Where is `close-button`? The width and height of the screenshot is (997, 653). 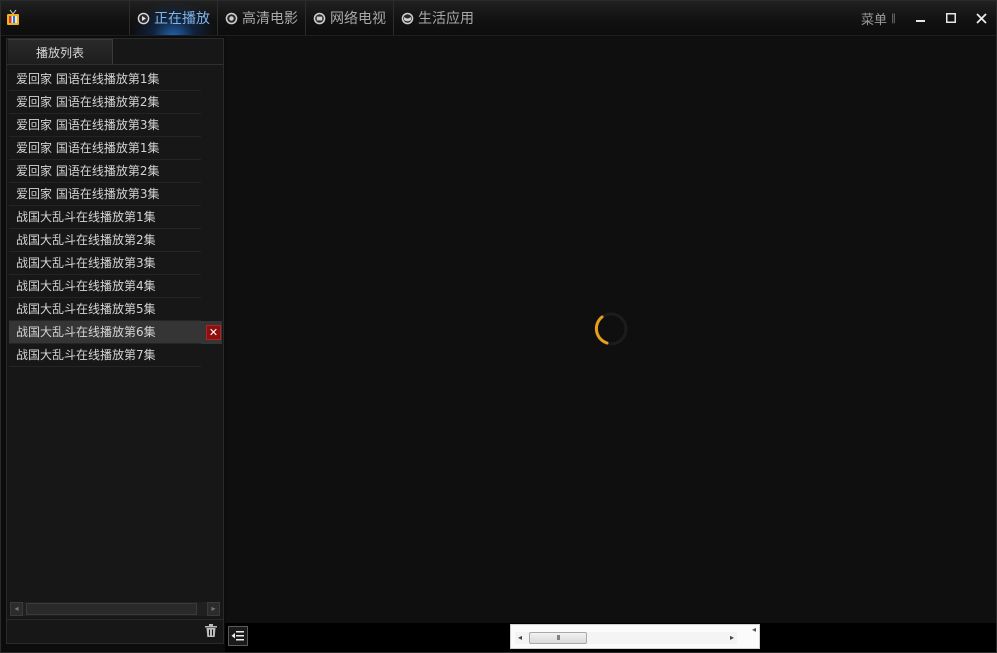 close-button is located at coordinates (981, 18).